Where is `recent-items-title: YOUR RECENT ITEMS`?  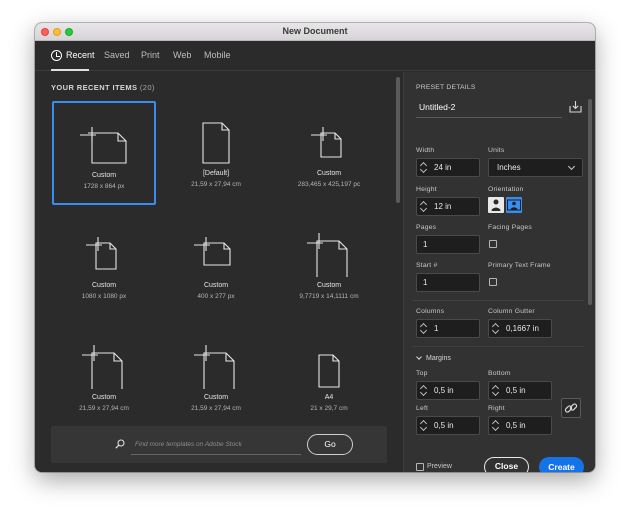 recent-items-title: YOUR RECENT ITEMS is located at coordinates (94, 87).